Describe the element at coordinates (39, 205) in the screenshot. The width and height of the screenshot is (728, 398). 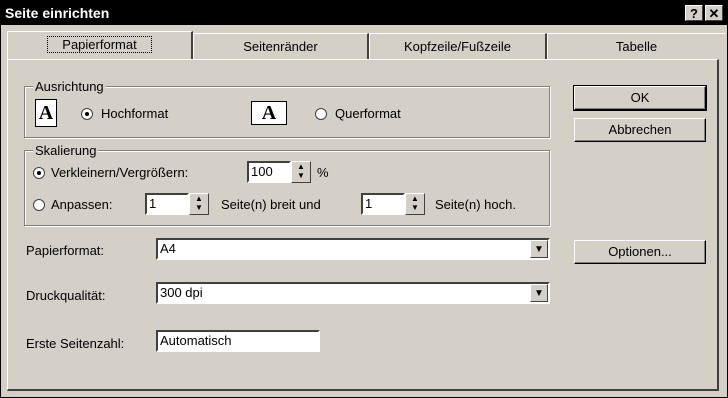
I see `fit-radio` at that location.